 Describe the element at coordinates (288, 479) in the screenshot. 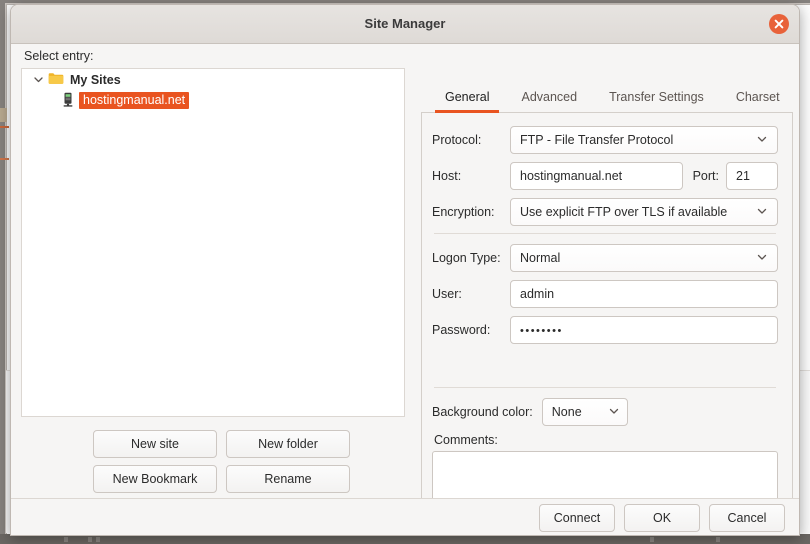

I see `rename-button: Rename` at that location.